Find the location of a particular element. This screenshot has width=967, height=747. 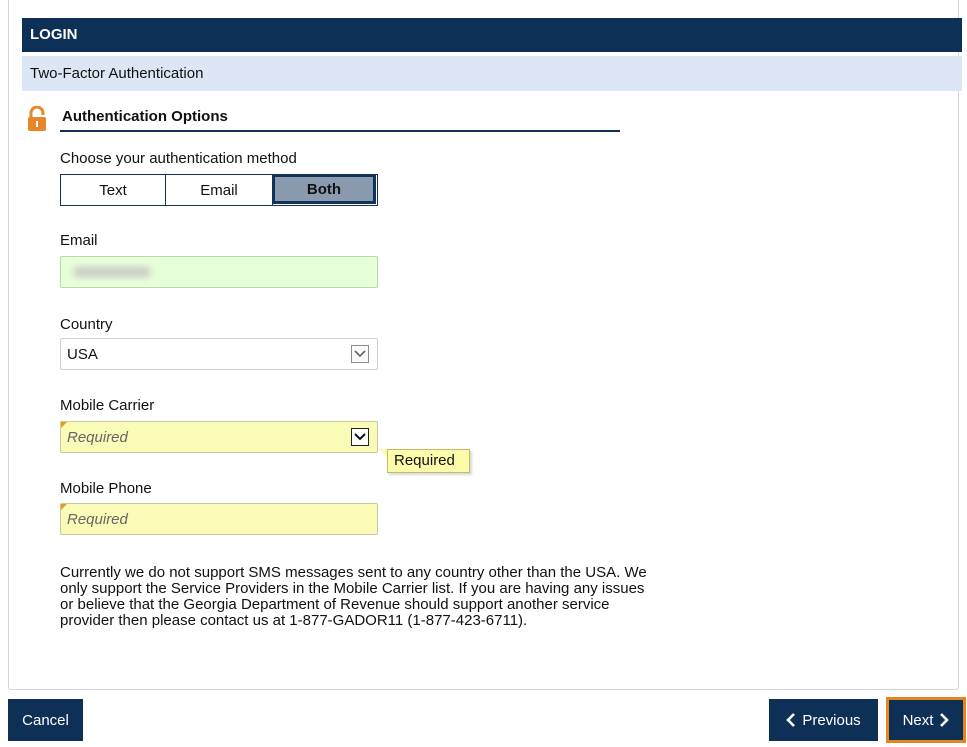

previous-button: Previous is located at coordinates (823, 720).